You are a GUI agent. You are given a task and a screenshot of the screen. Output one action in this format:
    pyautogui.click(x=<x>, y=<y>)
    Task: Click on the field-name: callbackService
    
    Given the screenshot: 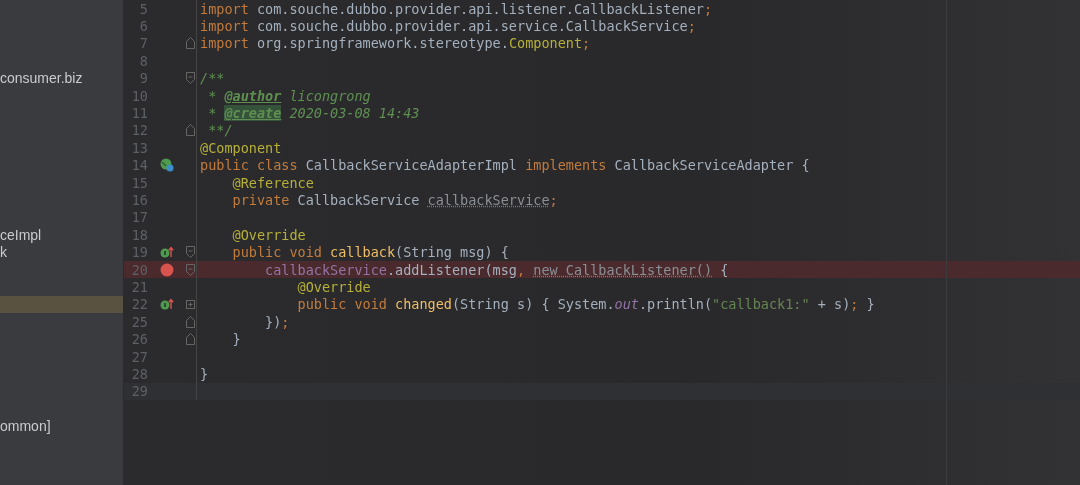 What is the action you would take?
    pyautogui.click(x=325, y=269)
    